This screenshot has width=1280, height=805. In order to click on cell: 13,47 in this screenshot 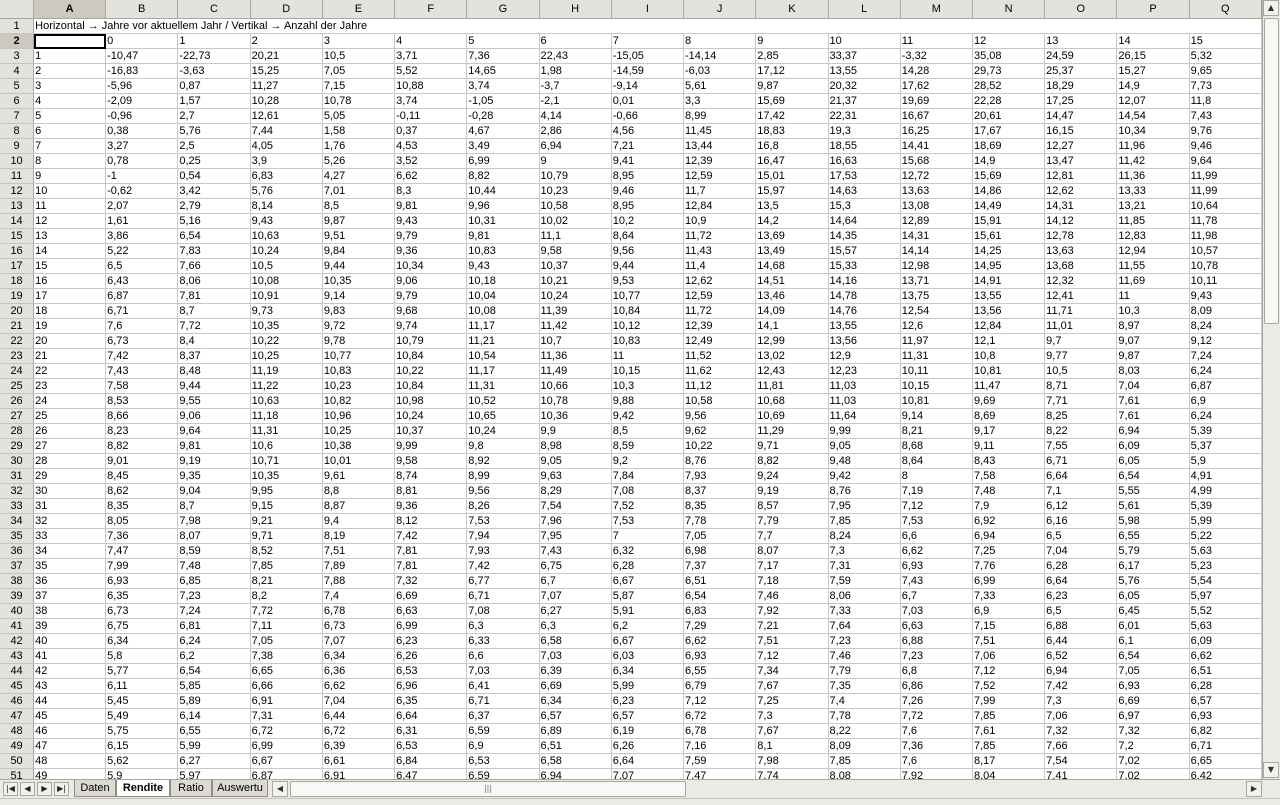, I will do `click(1081, 161)`.